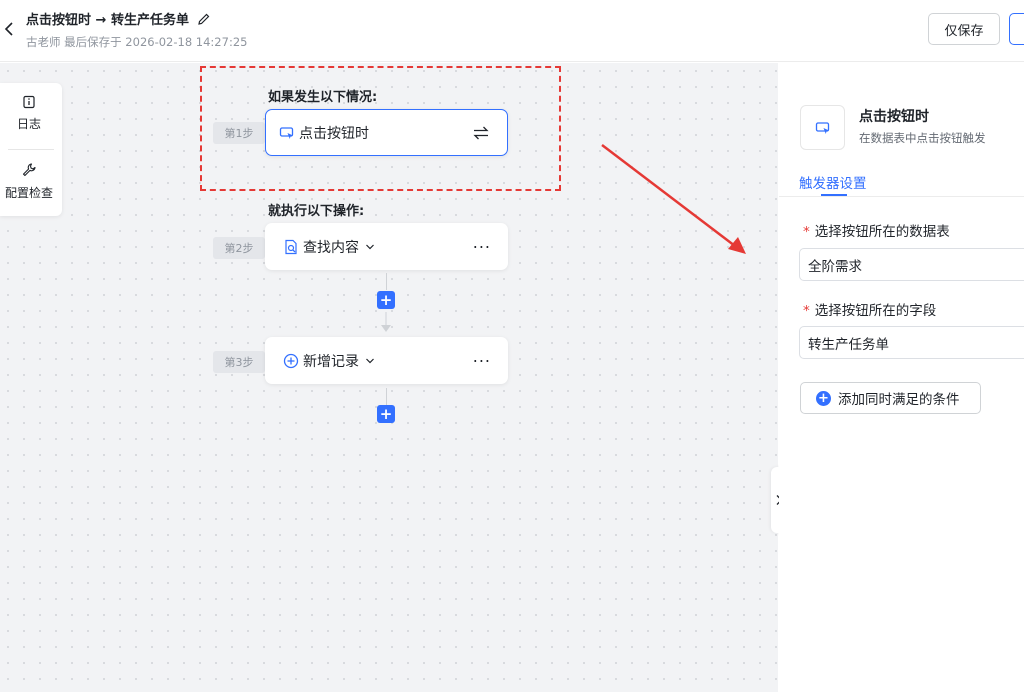  I want to click on button-field-label: * 选择按钮所在的字段, so click(869, 309).